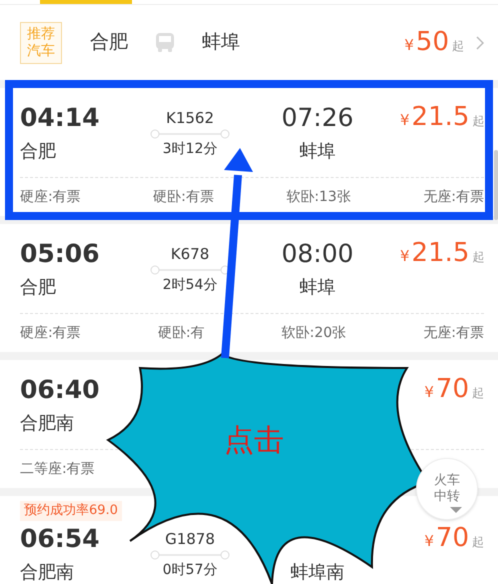 This screenshot has width=498, height=584. Describe the element at coordinates (221, 43) in the screenshot. I see `city-label: 蚌埠` at that location.